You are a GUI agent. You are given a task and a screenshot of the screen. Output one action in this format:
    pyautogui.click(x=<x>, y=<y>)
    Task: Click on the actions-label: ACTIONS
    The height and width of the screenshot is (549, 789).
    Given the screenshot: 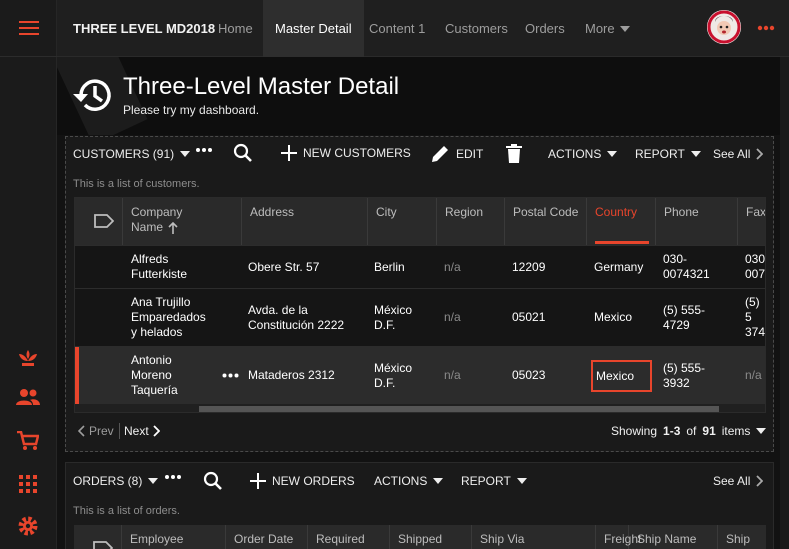 What is the action you would take?
    pyautogui.click(x=575, y=154)
    